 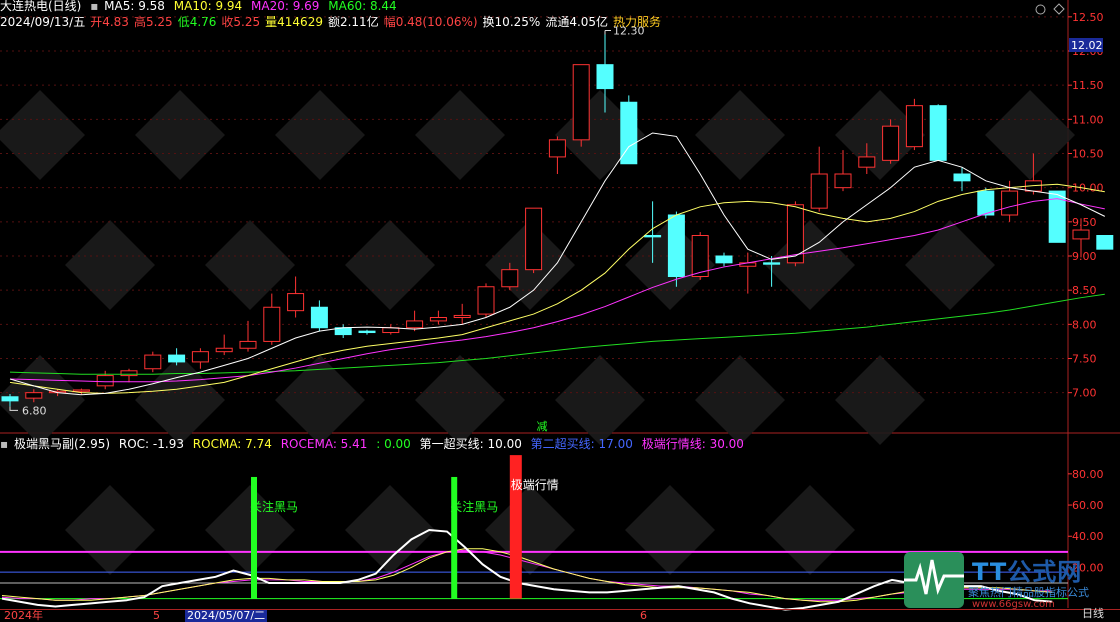 What do you see at coordinates (629, 31) in the screenshot?
I see `high-price-label: 12.30` at bounding box center [629, 31].